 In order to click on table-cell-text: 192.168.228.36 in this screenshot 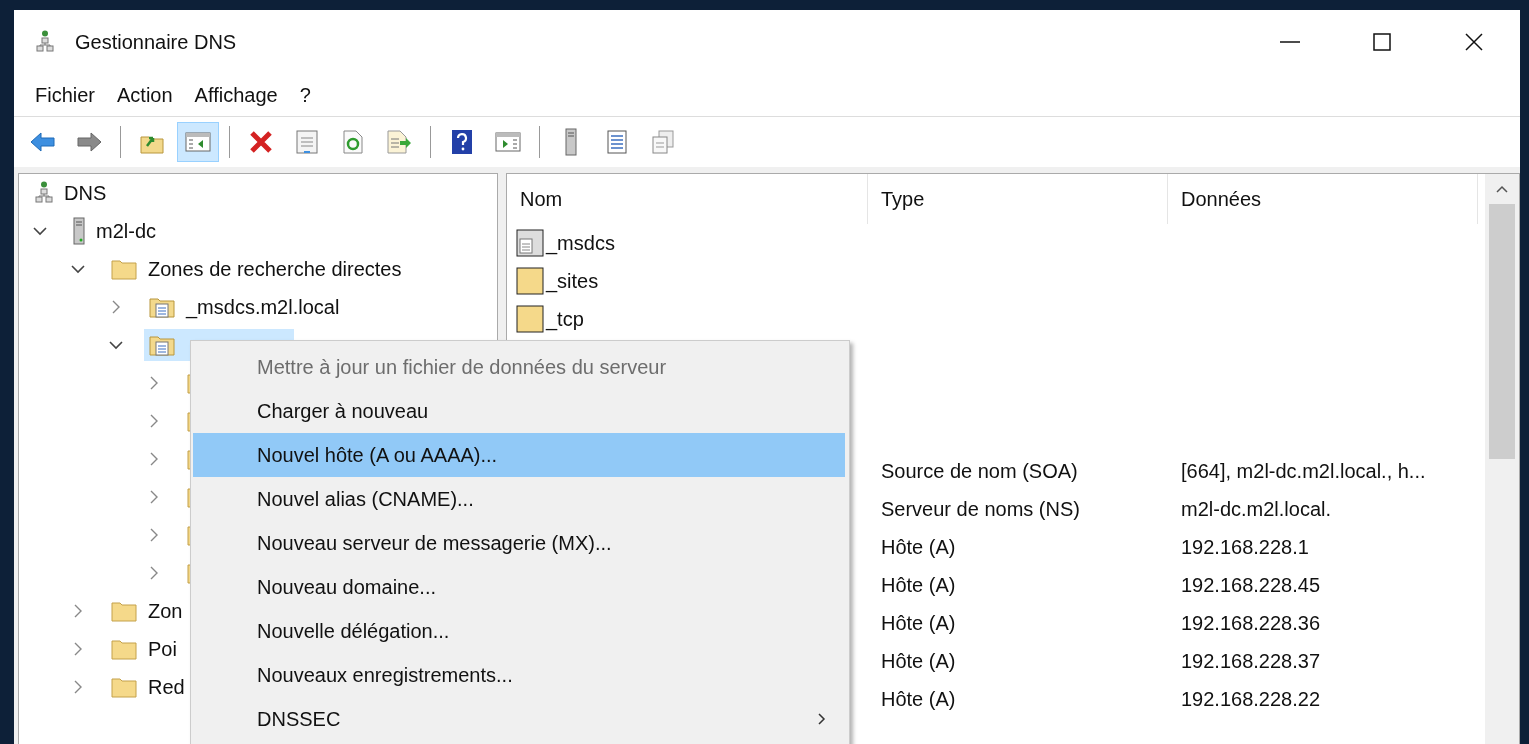, I will do `click(1251, 623)`.